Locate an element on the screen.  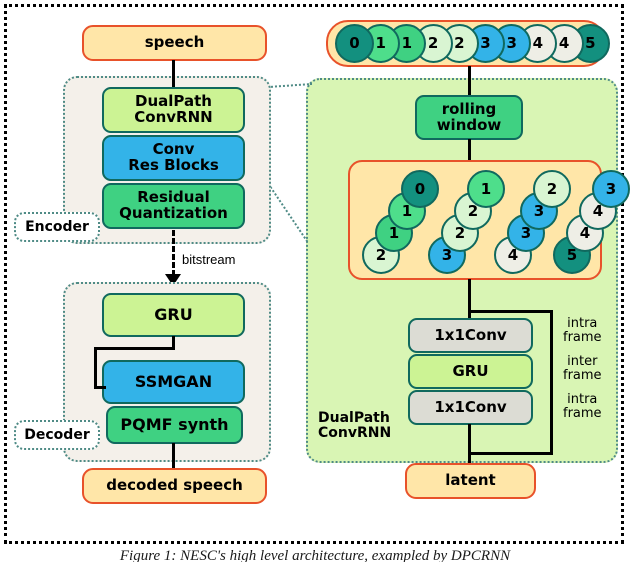
frame-label-inter: inter frame is located at coordinates (582, 368).